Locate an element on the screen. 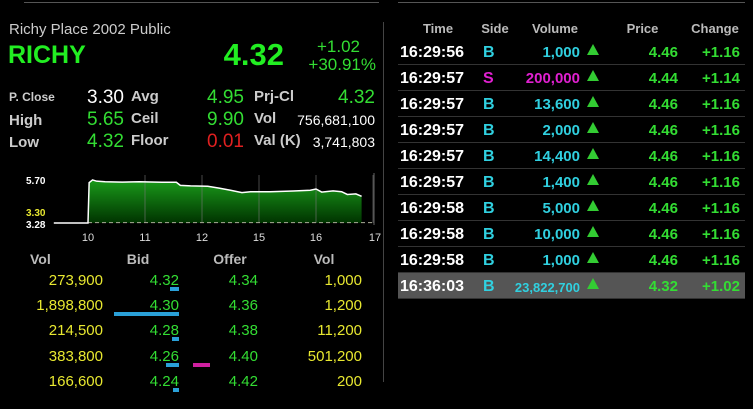 The width and height of the screenshot is (753, 409). offer-volume: 501,200 is located at coordinates (334, 356).